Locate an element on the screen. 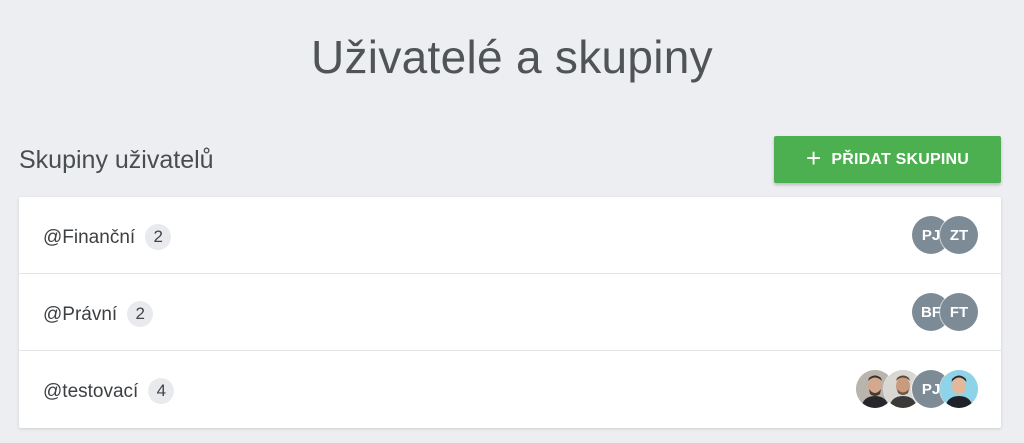 The image size is (1024, 443). avatar: ZT is located at coordinates (959, 235).